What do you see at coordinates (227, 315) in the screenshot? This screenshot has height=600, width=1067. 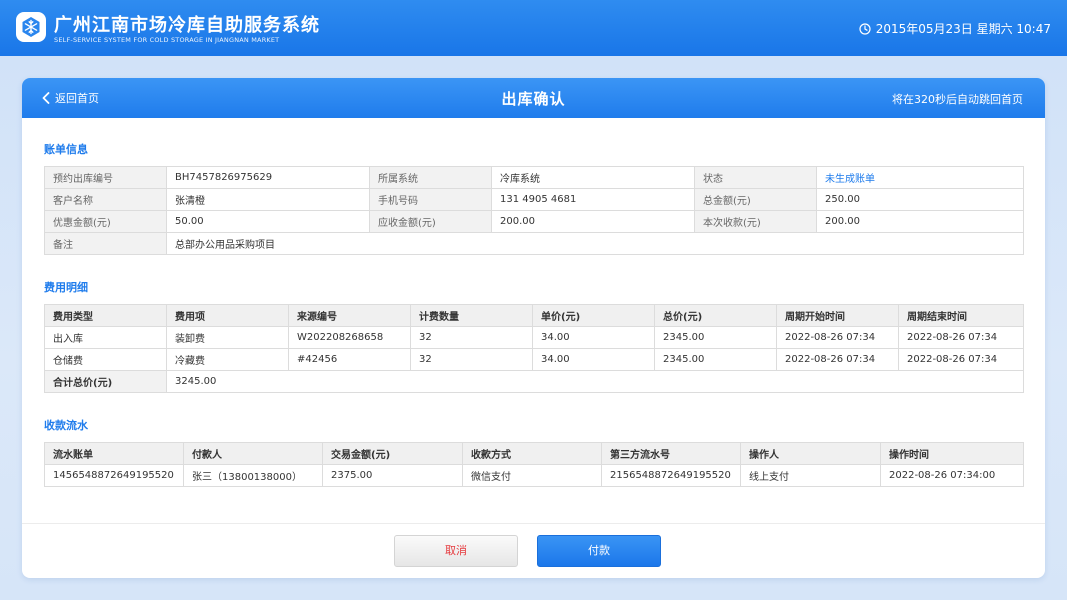 I see `column-header: 费用项` at bounding box center [227, 315].